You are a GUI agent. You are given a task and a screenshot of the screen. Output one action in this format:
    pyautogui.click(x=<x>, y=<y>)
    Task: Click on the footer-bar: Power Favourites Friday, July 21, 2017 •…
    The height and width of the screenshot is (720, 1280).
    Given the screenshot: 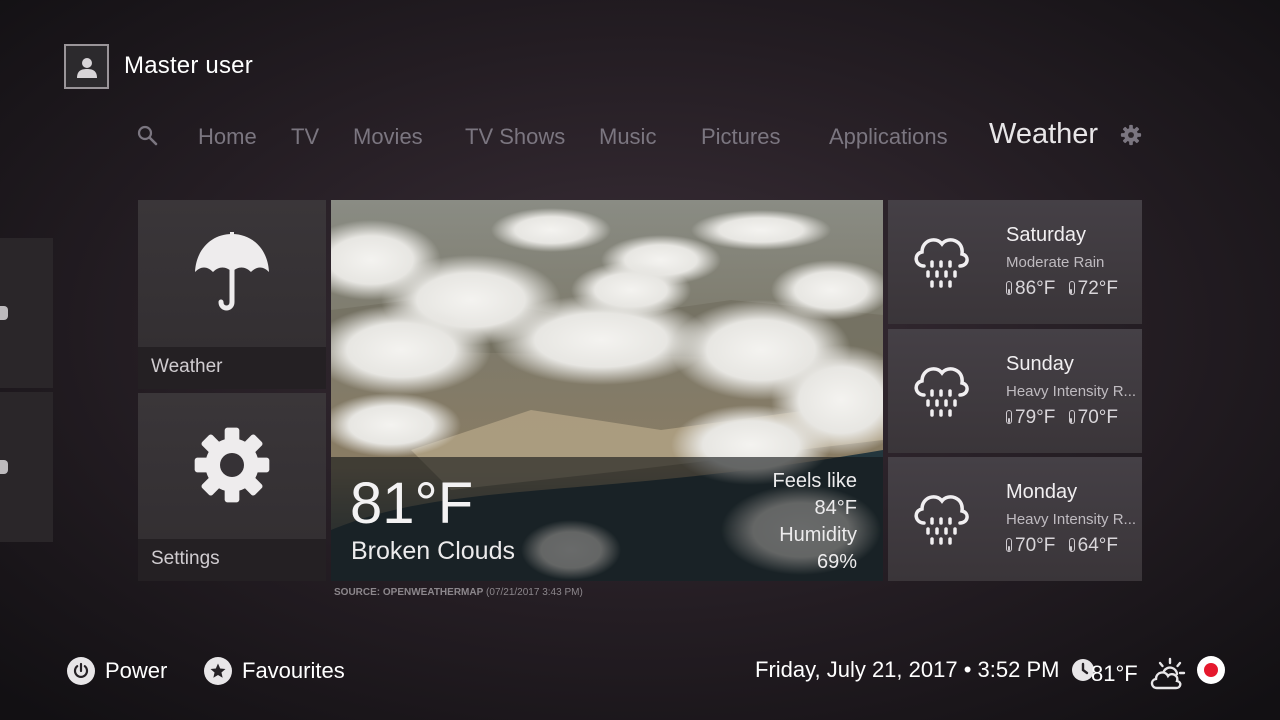 What is the action you would take?
    pyautogui.click(x=640, y=670)
    